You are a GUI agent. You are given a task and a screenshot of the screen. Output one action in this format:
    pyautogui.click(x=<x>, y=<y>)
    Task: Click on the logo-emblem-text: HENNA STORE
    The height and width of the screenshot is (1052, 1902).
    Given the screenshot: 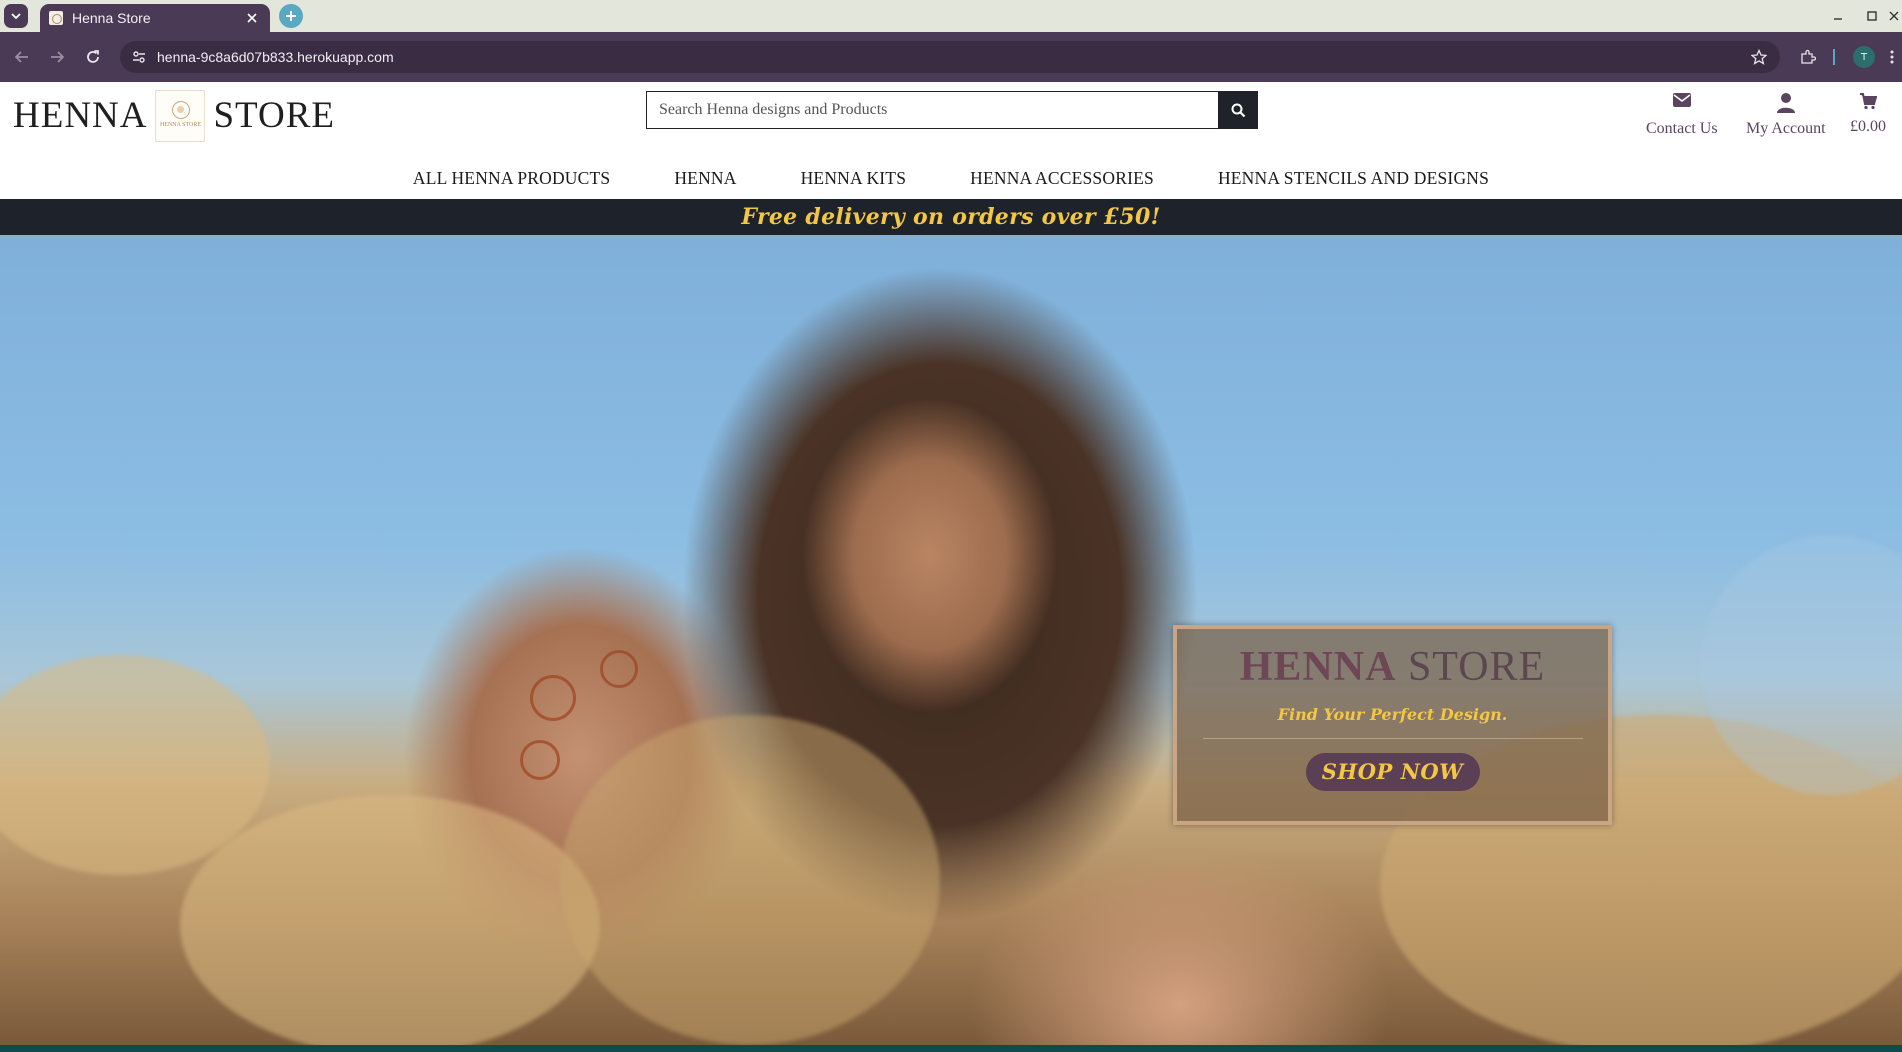 What is the action you would take?
    pyautogui.click(x=180, y=124)
    